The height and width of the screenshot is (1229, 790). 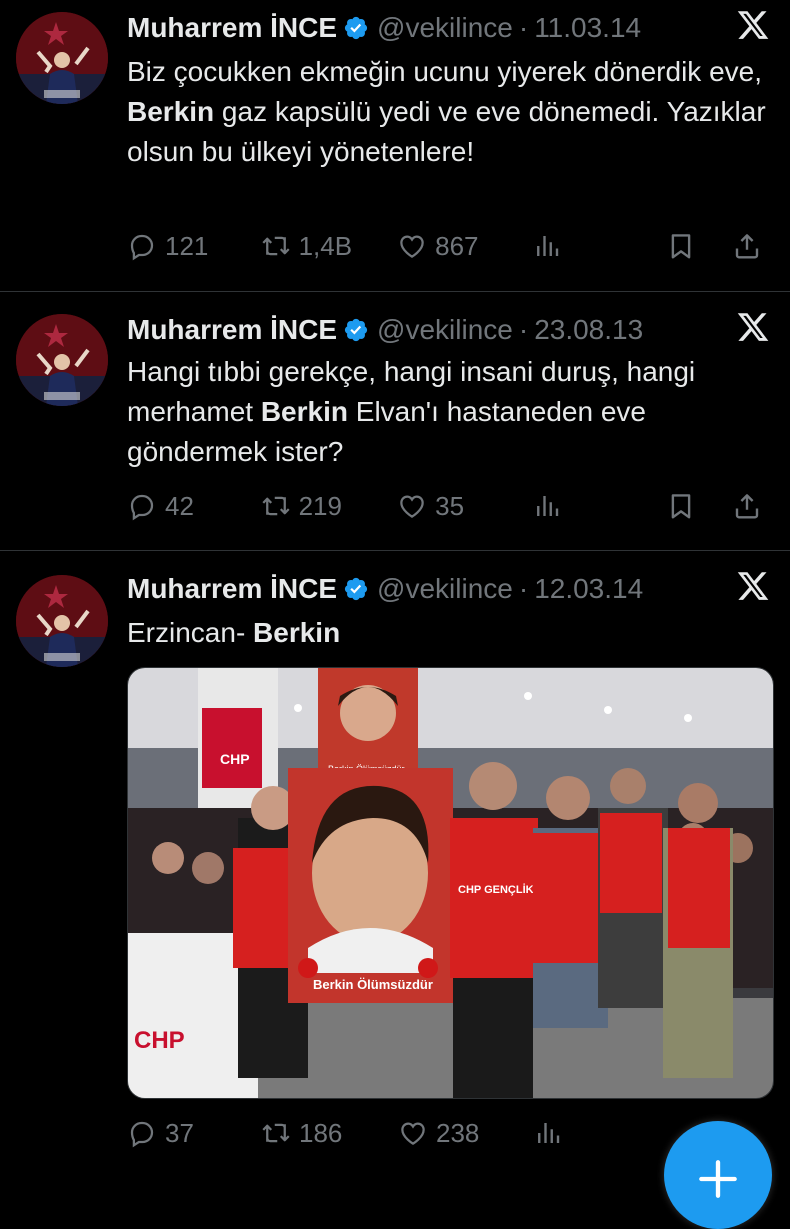 What do you see at coordinates (325, 245) in the screenshot?
I see `retweet-count: 1,4B` at bounding box center [325, 245].